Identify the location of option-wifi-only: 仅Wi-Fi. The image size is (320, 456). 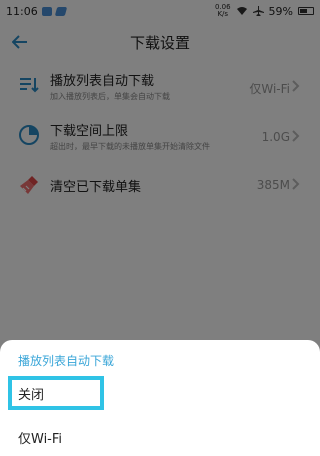
(158, 437).